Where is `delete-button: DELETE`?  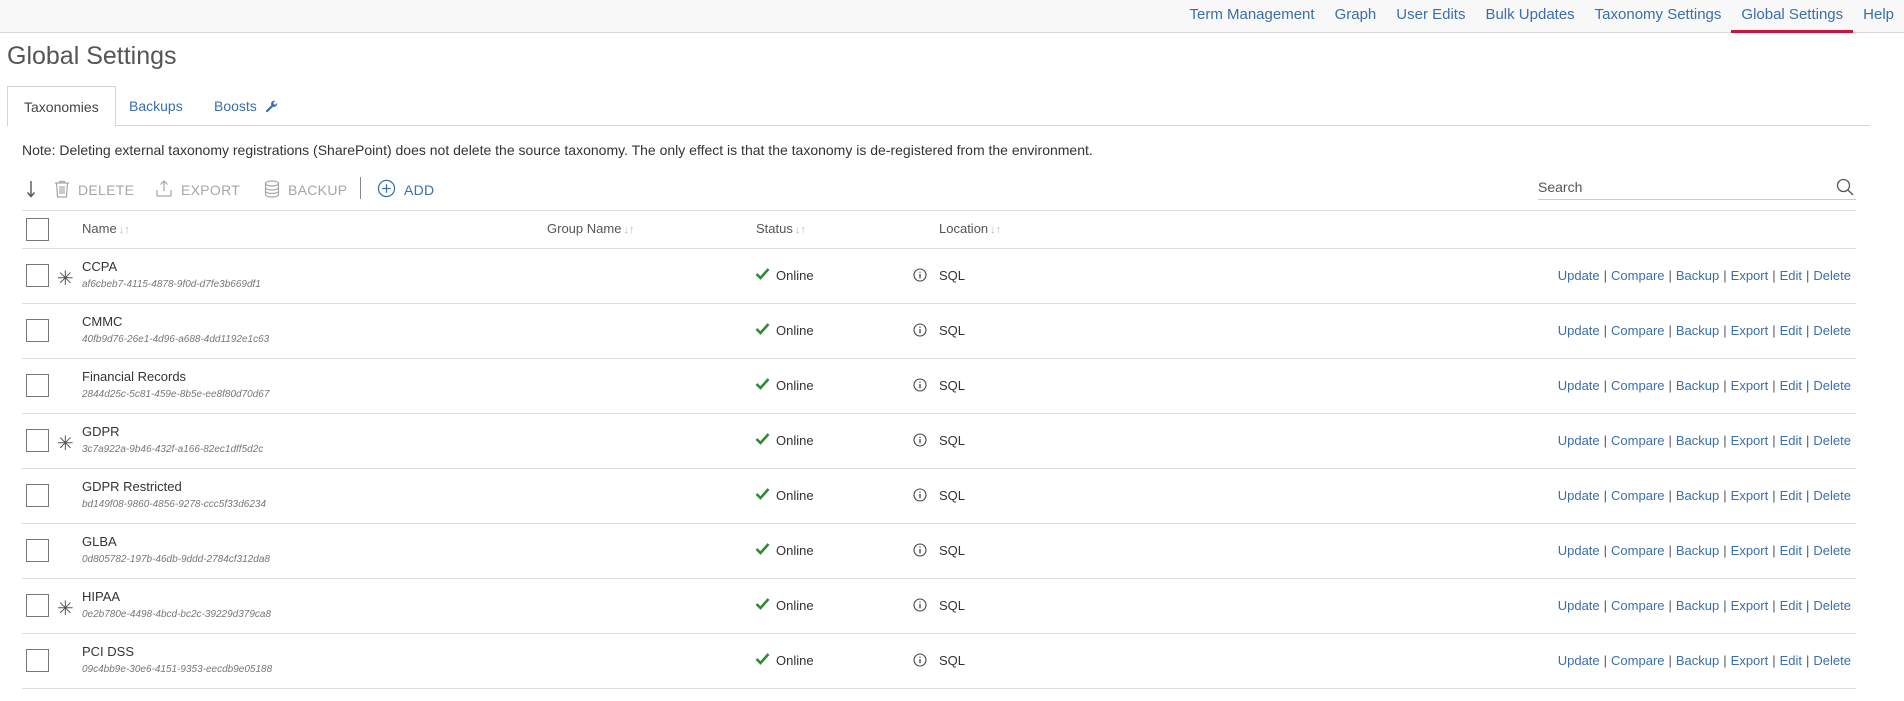 delete-button: DELETE is located at coordinates (94, 190).